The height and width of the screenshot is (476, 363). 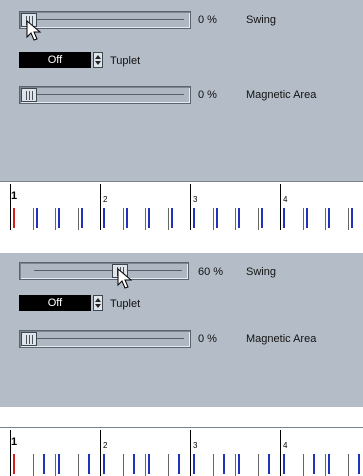 I want to click on quantize-grid-ruler-before: 1 2 3 4, so click(x=181, y=205).